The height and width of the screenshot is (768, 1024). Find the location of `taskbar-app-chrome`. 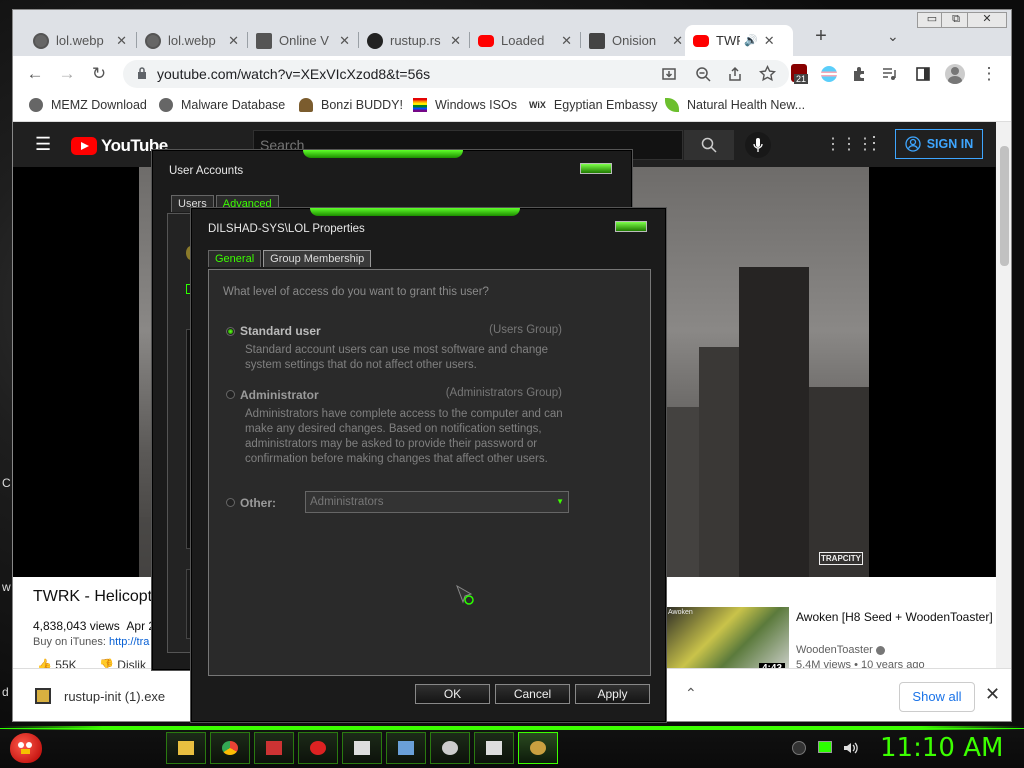

taskbar-app-chrome is located at coordinates (230, 748).